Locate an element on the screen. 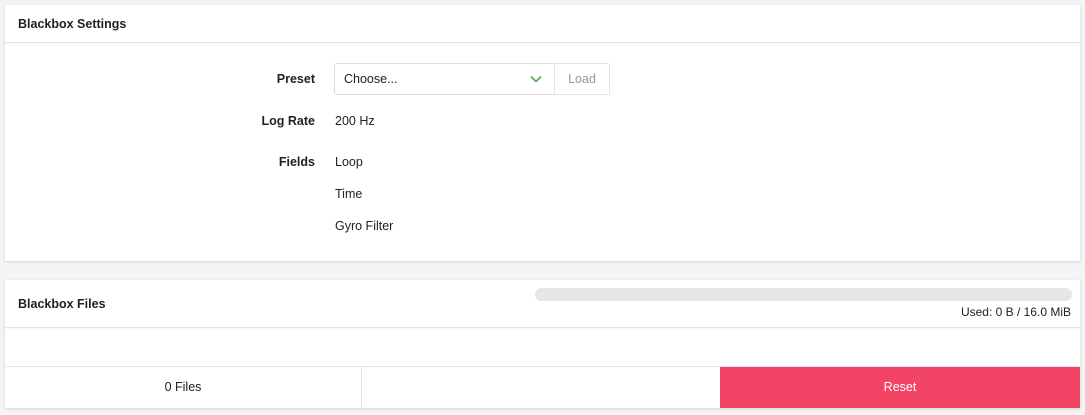 This screenshot has width=1085, height=415. log-rate-label: Log Rate is located at coordinates (288, 121).